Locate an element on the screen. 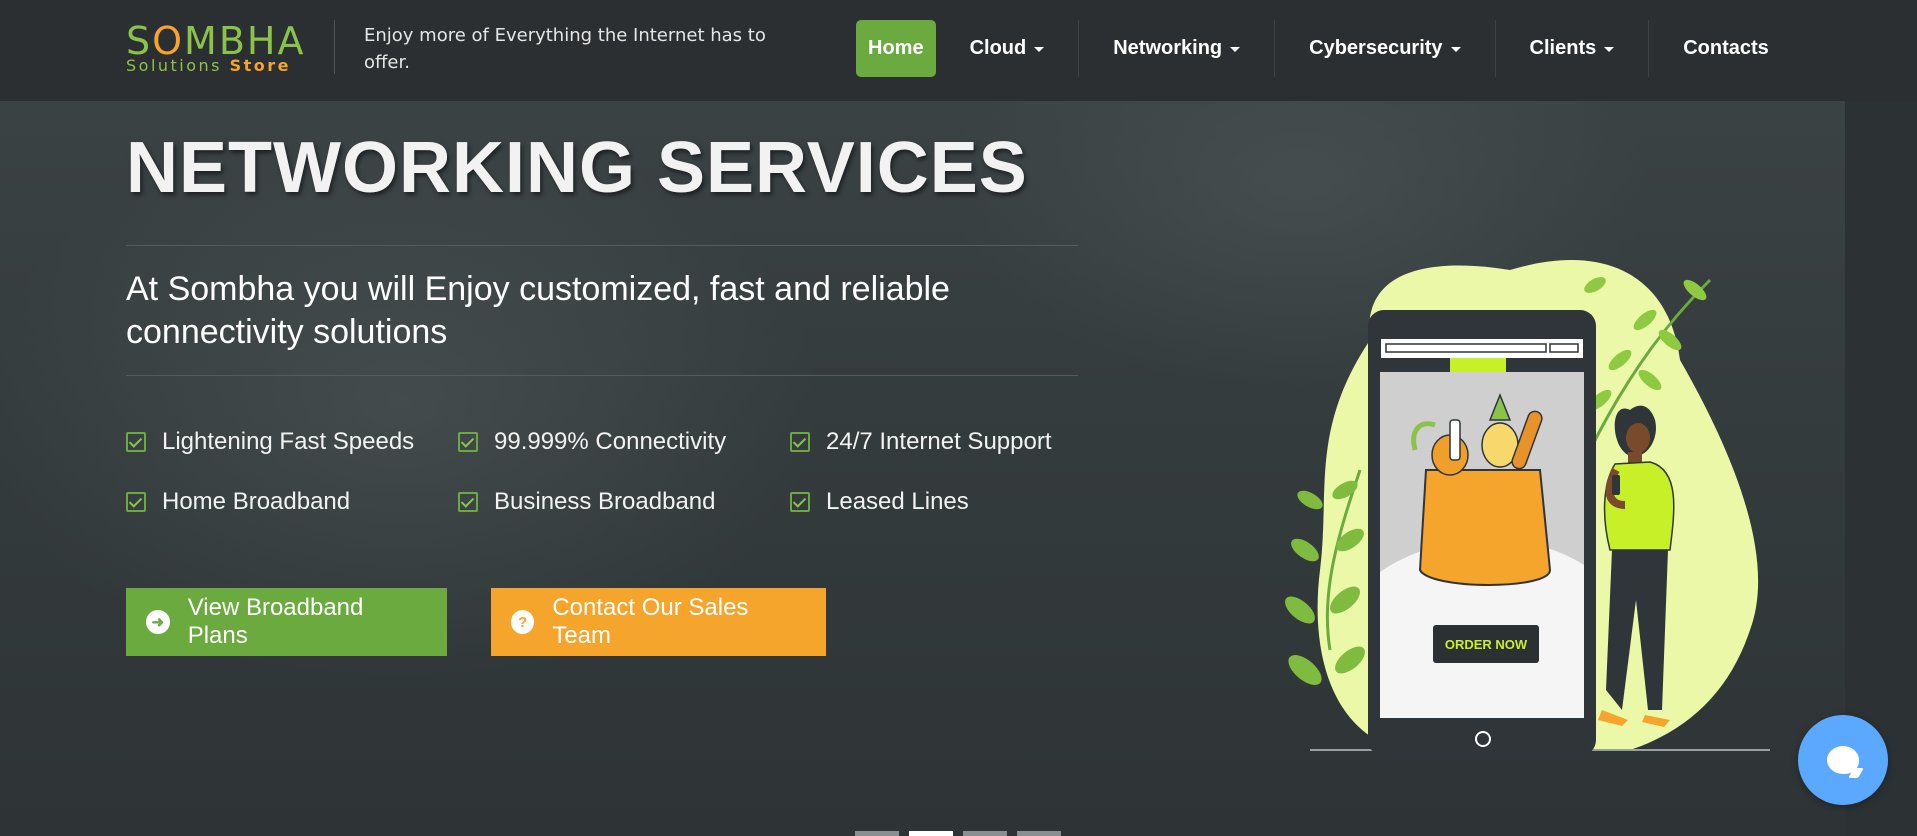  slide-dot-active is located at coordinates (931, 833).